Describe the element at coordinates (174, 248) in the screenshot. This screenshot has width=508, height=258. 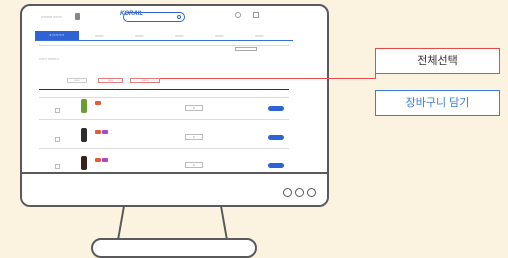
I see `monitor-base` at that location.